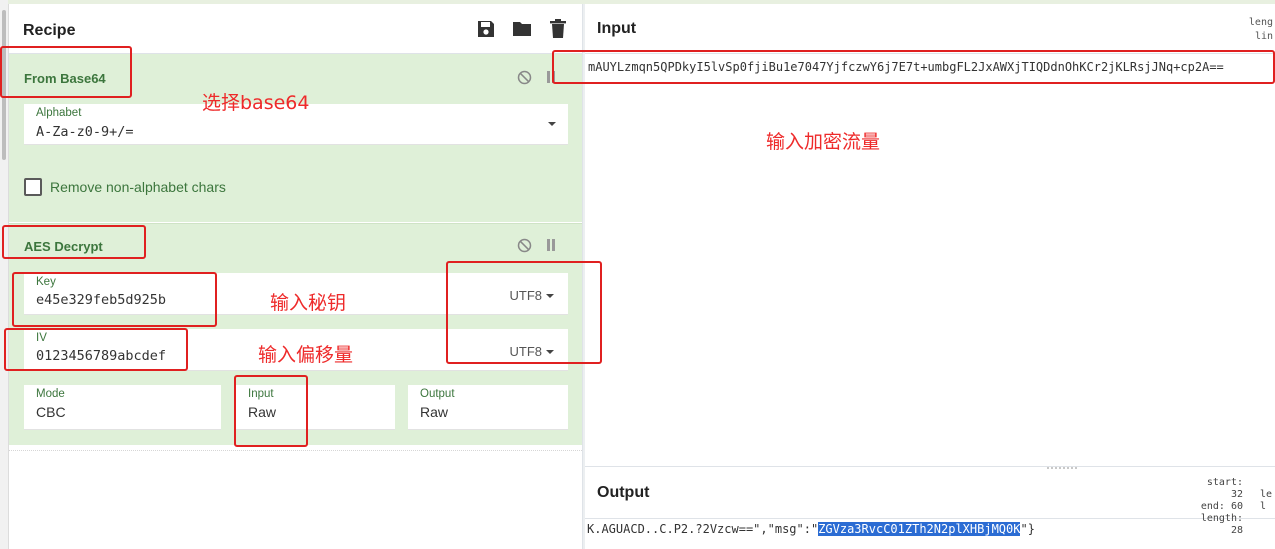 The width and height of the screenshot is (1275, 549). Describe the element at coordinates (49, 30) in the screenshot. I see `recipe-title: Recipe` at that location.